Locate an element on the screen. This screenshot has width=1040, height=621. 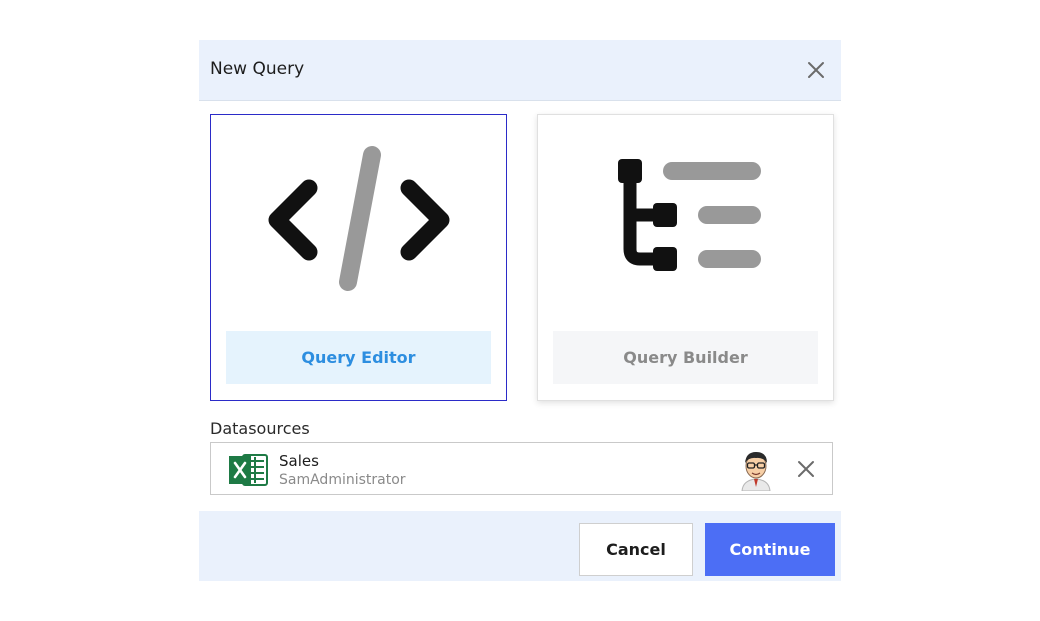
datasource-row: Sales SamAdministrator is located at coordinates (521, 468).